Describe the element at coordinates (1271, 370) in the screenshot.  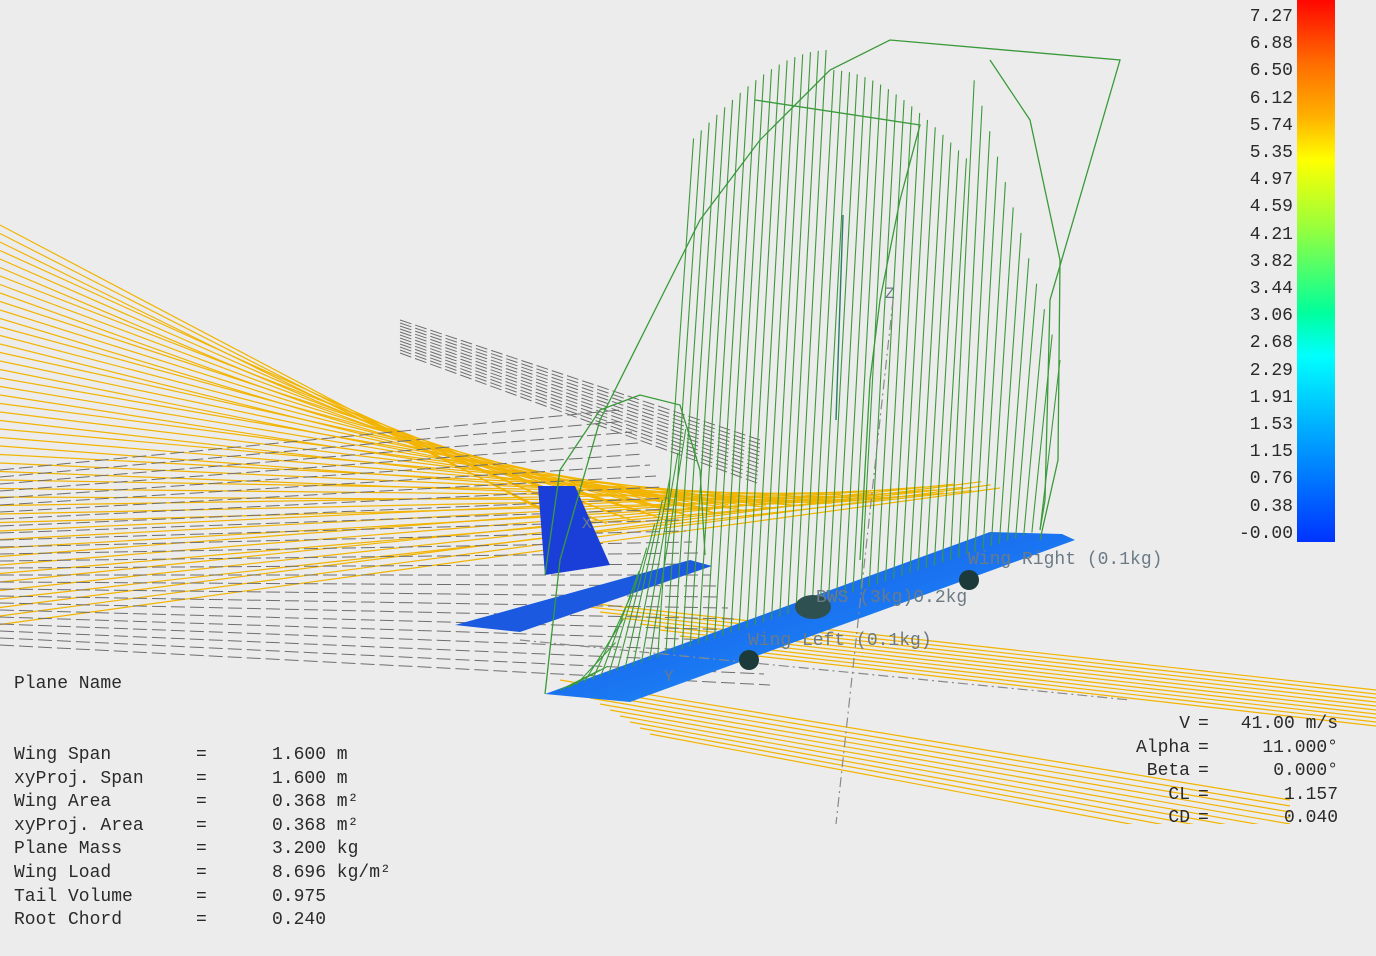
I see `legend-tick-label: 2.29` at that location.